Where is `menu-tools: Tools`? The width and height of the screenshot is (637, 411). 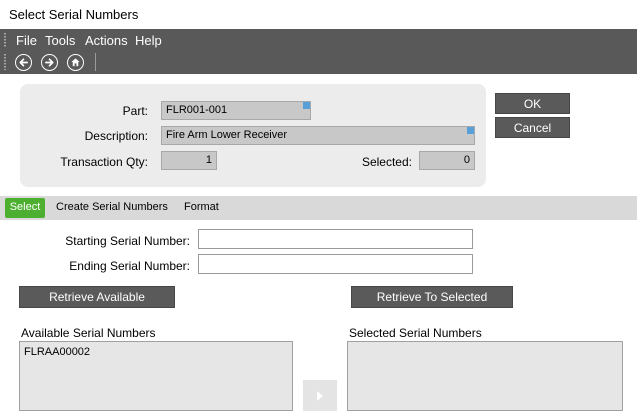 menu-tools: Tools is located at coordinates (60, 40).